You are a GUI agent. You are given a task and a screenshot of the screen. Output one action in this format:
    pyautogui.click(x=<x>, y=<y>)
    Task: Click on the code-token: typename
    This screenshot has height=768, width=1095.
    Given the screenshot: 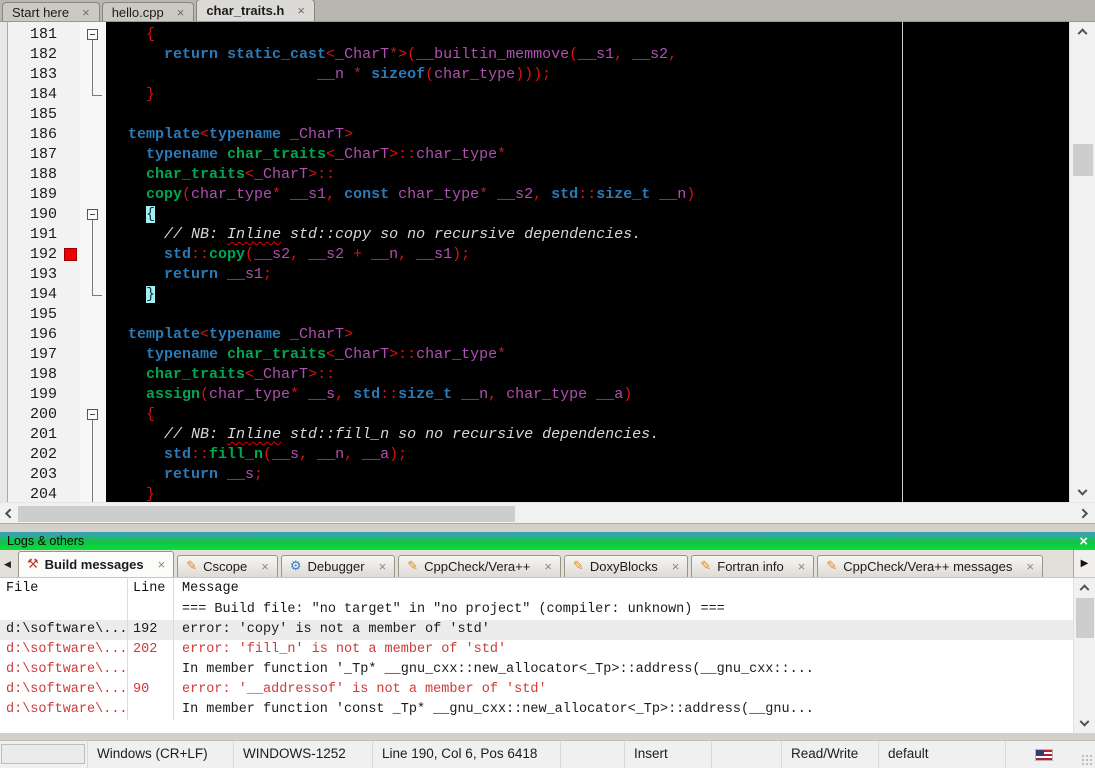 What is the action you would take?
    pyautogui.click(x=169, y=154)
    